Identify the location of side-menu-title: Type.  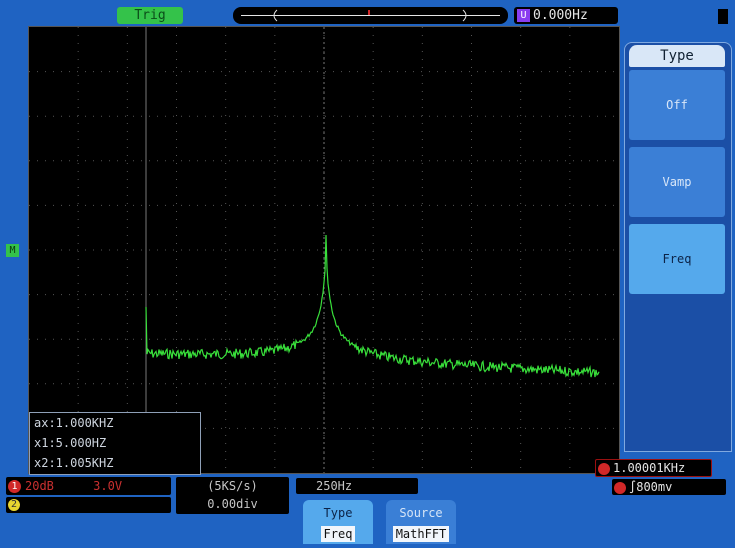
(677, 56).